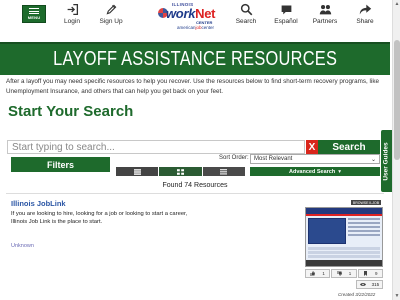 Image resolution: width=400 pixels, height=300 pixels. I want to click on page-title: LAYOFF ASSISTANCE RESOURCES, so click(194, 59).